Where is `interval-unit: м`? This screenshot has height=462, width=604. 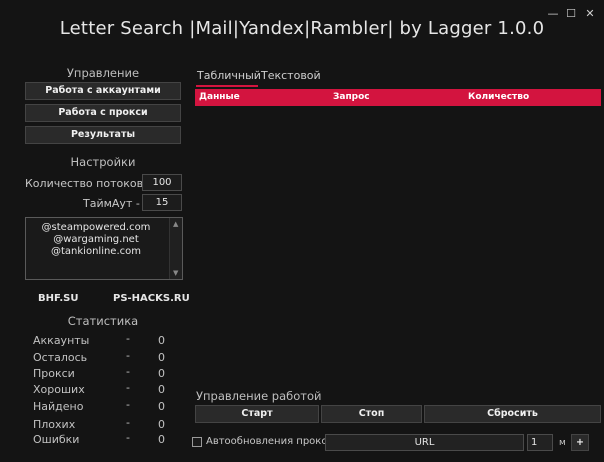
interval-unit: м is located at coordinates (562, 443).